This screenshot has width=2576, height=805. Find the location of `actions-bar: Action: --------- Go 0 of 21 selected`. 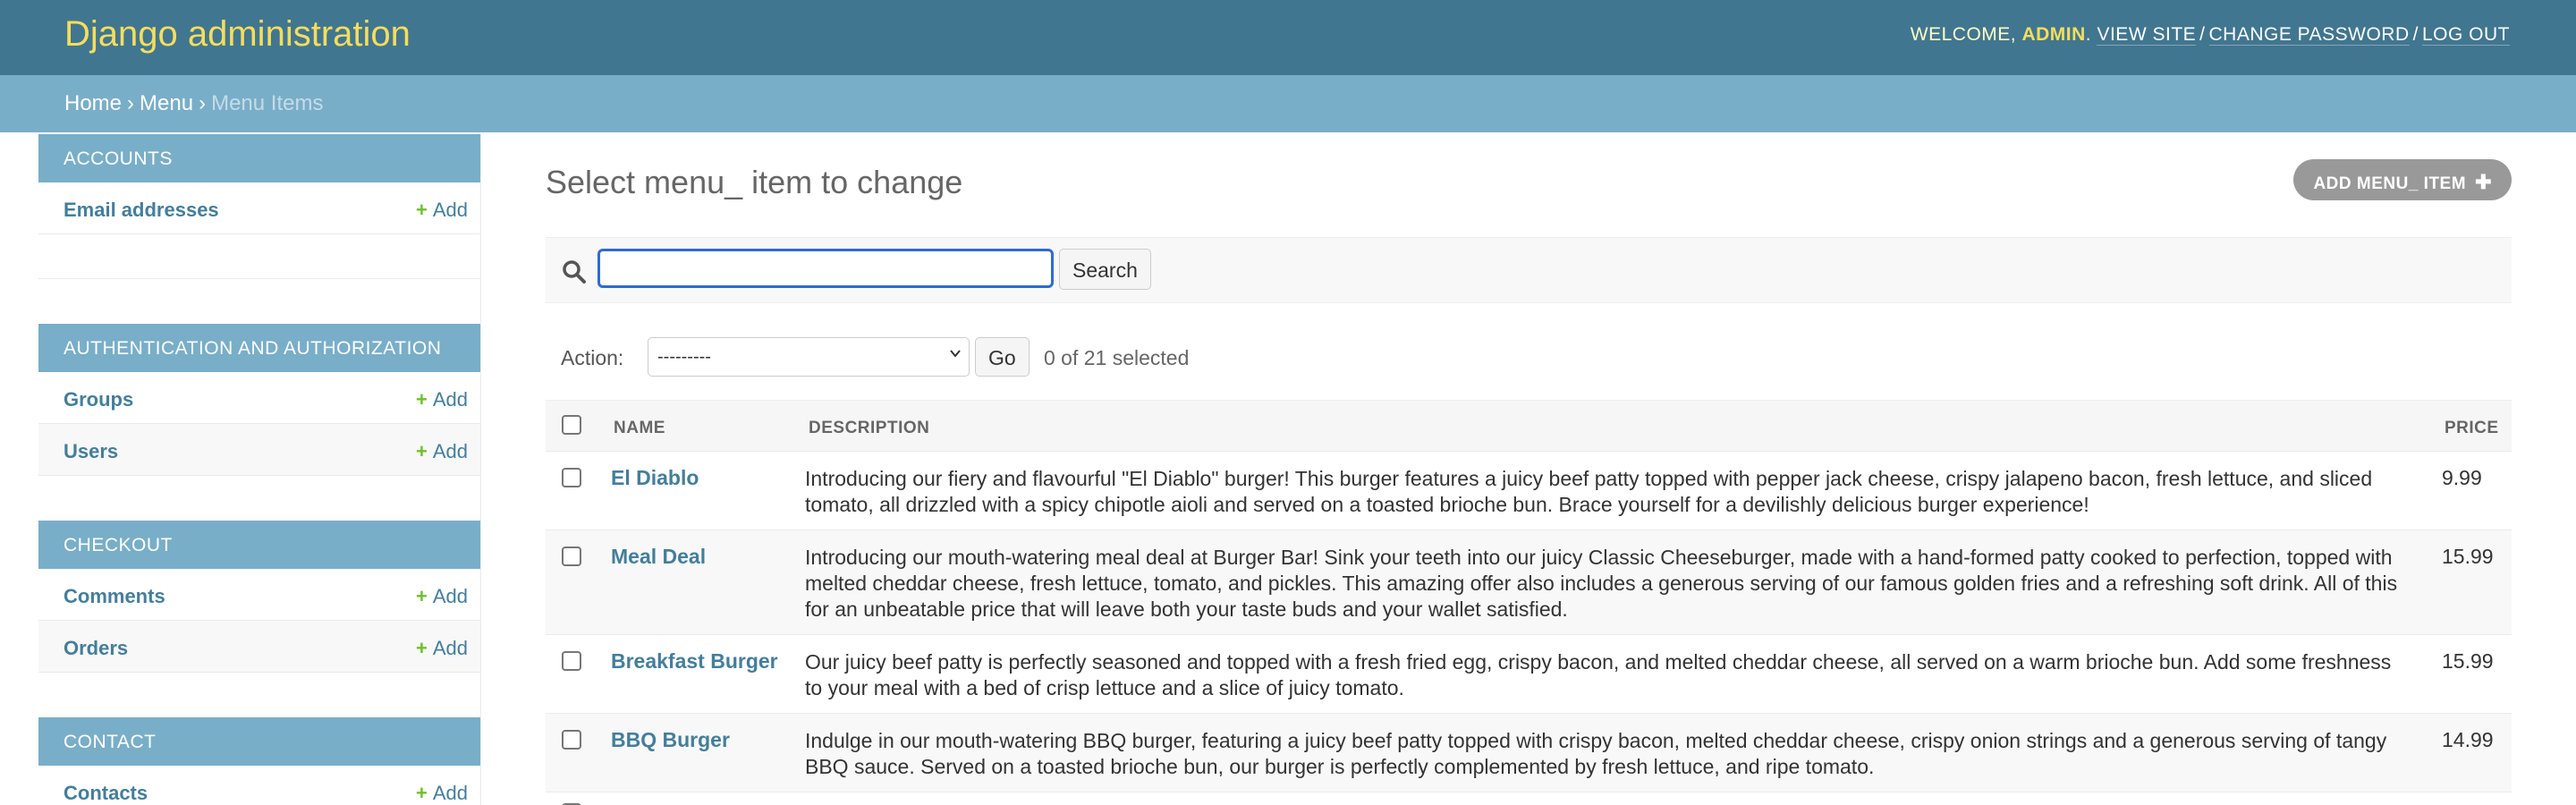

actions-bar: Action: --------- Go 0 of 21 selected is located at coordinates (1529, 357).